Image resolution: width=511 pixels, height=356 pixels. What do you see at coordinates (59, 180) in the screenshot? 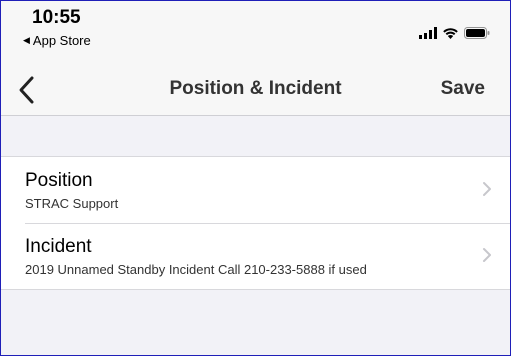
I see `position-title: Position` at bounding box center [59, 180].